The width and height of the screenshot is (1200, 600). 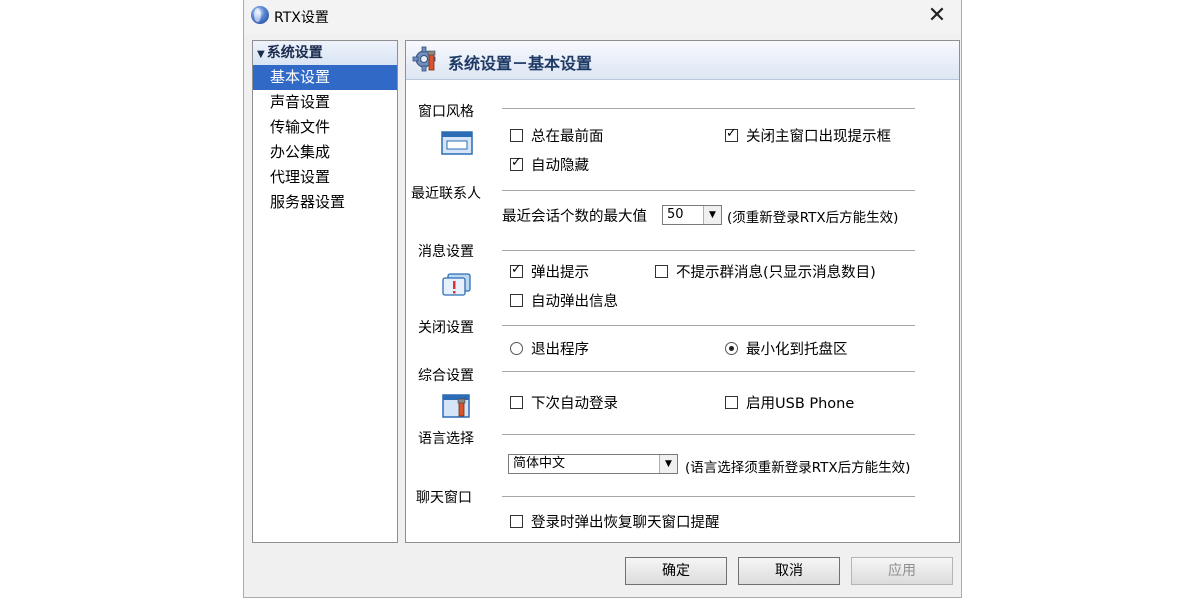 What do you see at coordinates (446, 376) in the screenshot?
I see `section-label-general: 综合设置` at bounding box center [446, 376].